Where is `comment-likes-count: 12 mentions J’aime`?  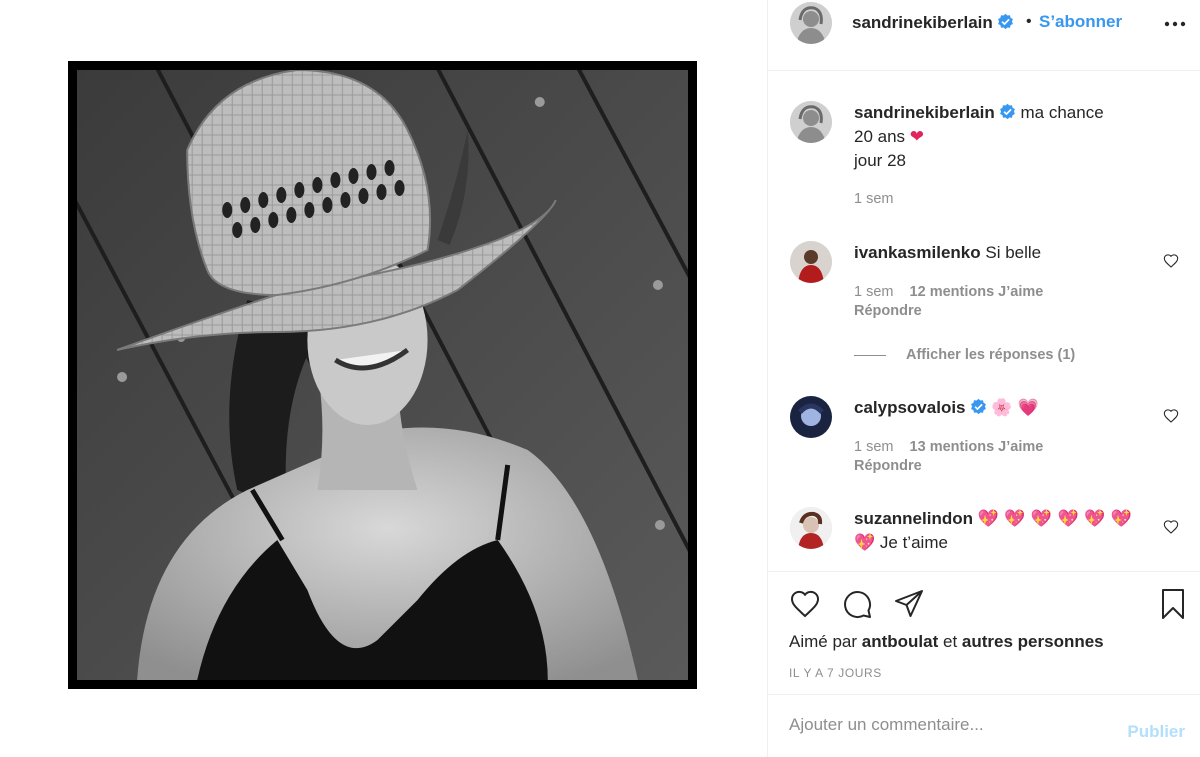 comment-likes-count: 12 mentions J’aime is located at coordinates (977, 292).